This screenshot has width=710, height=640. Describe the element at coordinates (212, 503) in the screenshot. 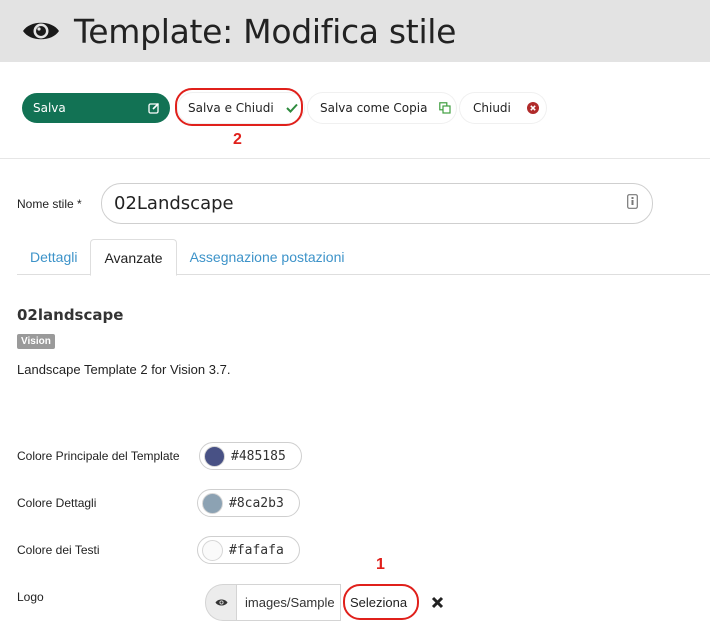

I see `details-color-swatch` at that location.